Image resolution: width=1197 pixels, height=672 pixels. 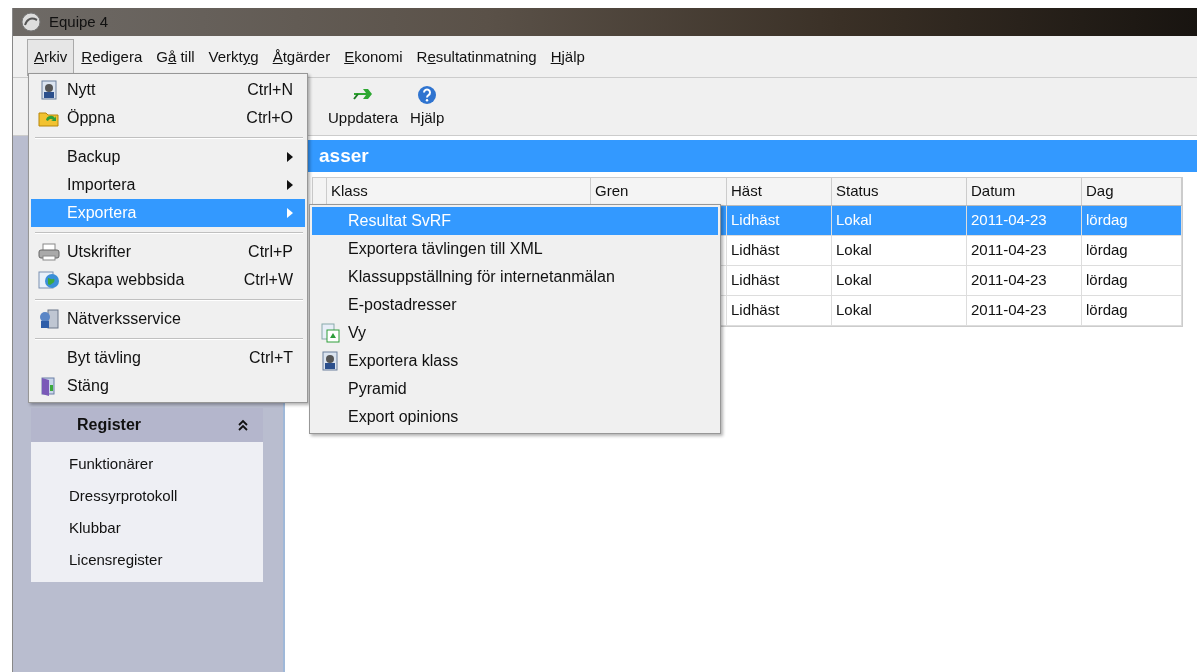 What do you see at coordinates (515, 277) in the screenshot?
I see `submenu-item: Klassuppställning för internetanmälan` at bounding box center [515, 277].